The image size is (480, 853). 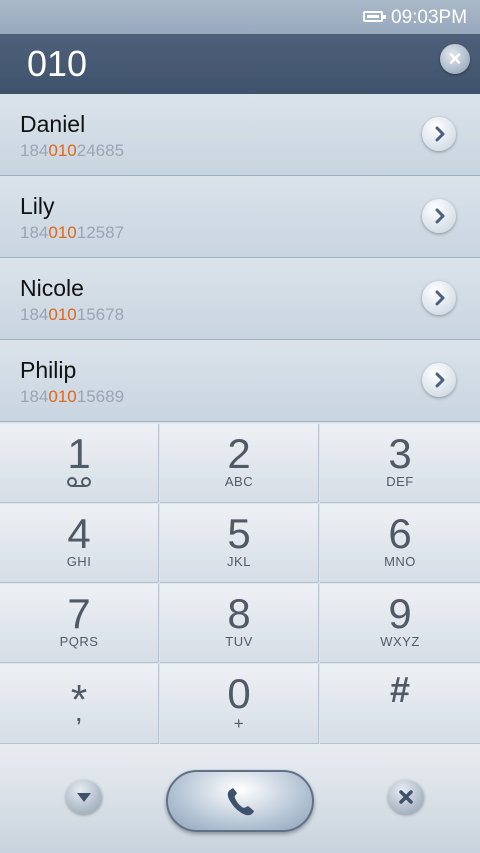 What do you see at coordinates (239, 453) in the screenshot?
I see `key-digit: 2` at bounding box center [239, 453].